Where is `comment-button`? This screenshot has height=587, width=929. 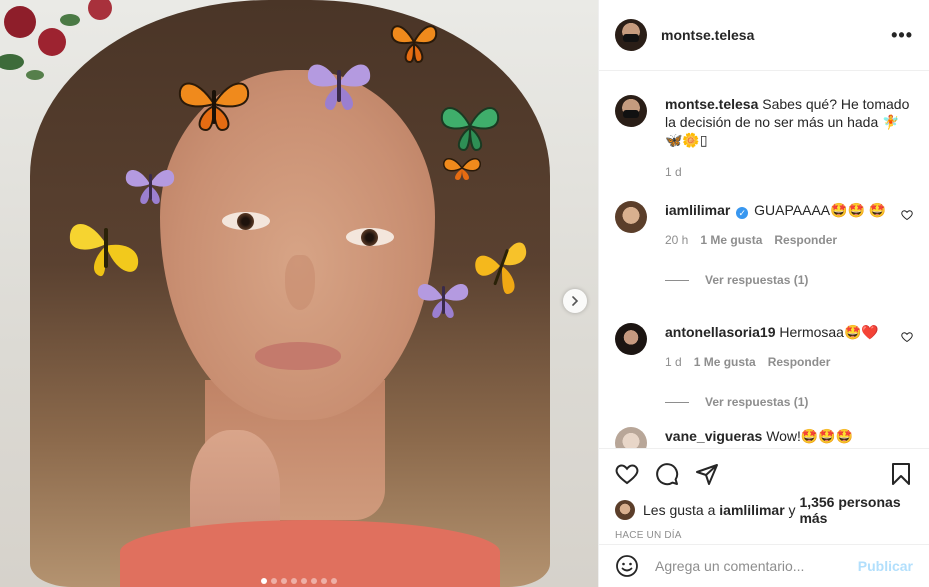 comment-button is located at coordinates (667, 474).